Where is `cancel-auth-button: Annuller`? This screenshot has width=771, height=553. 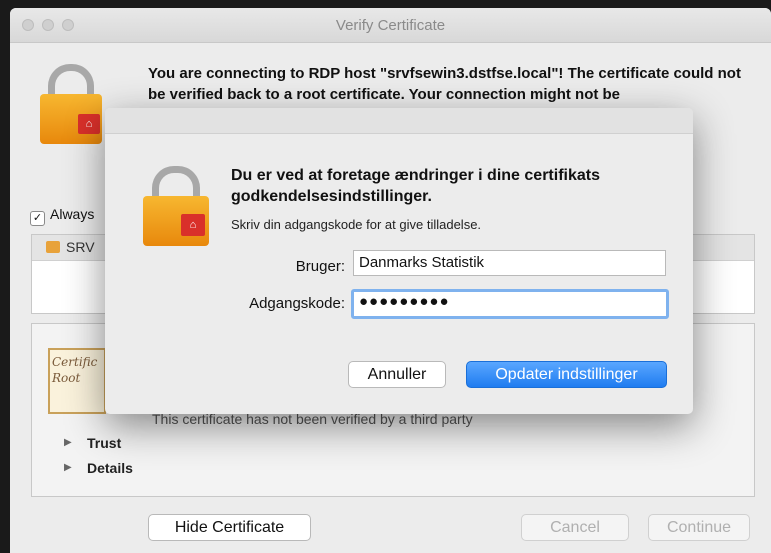
cancel-auth-button: Annuller is located at coordinates (397, 374).